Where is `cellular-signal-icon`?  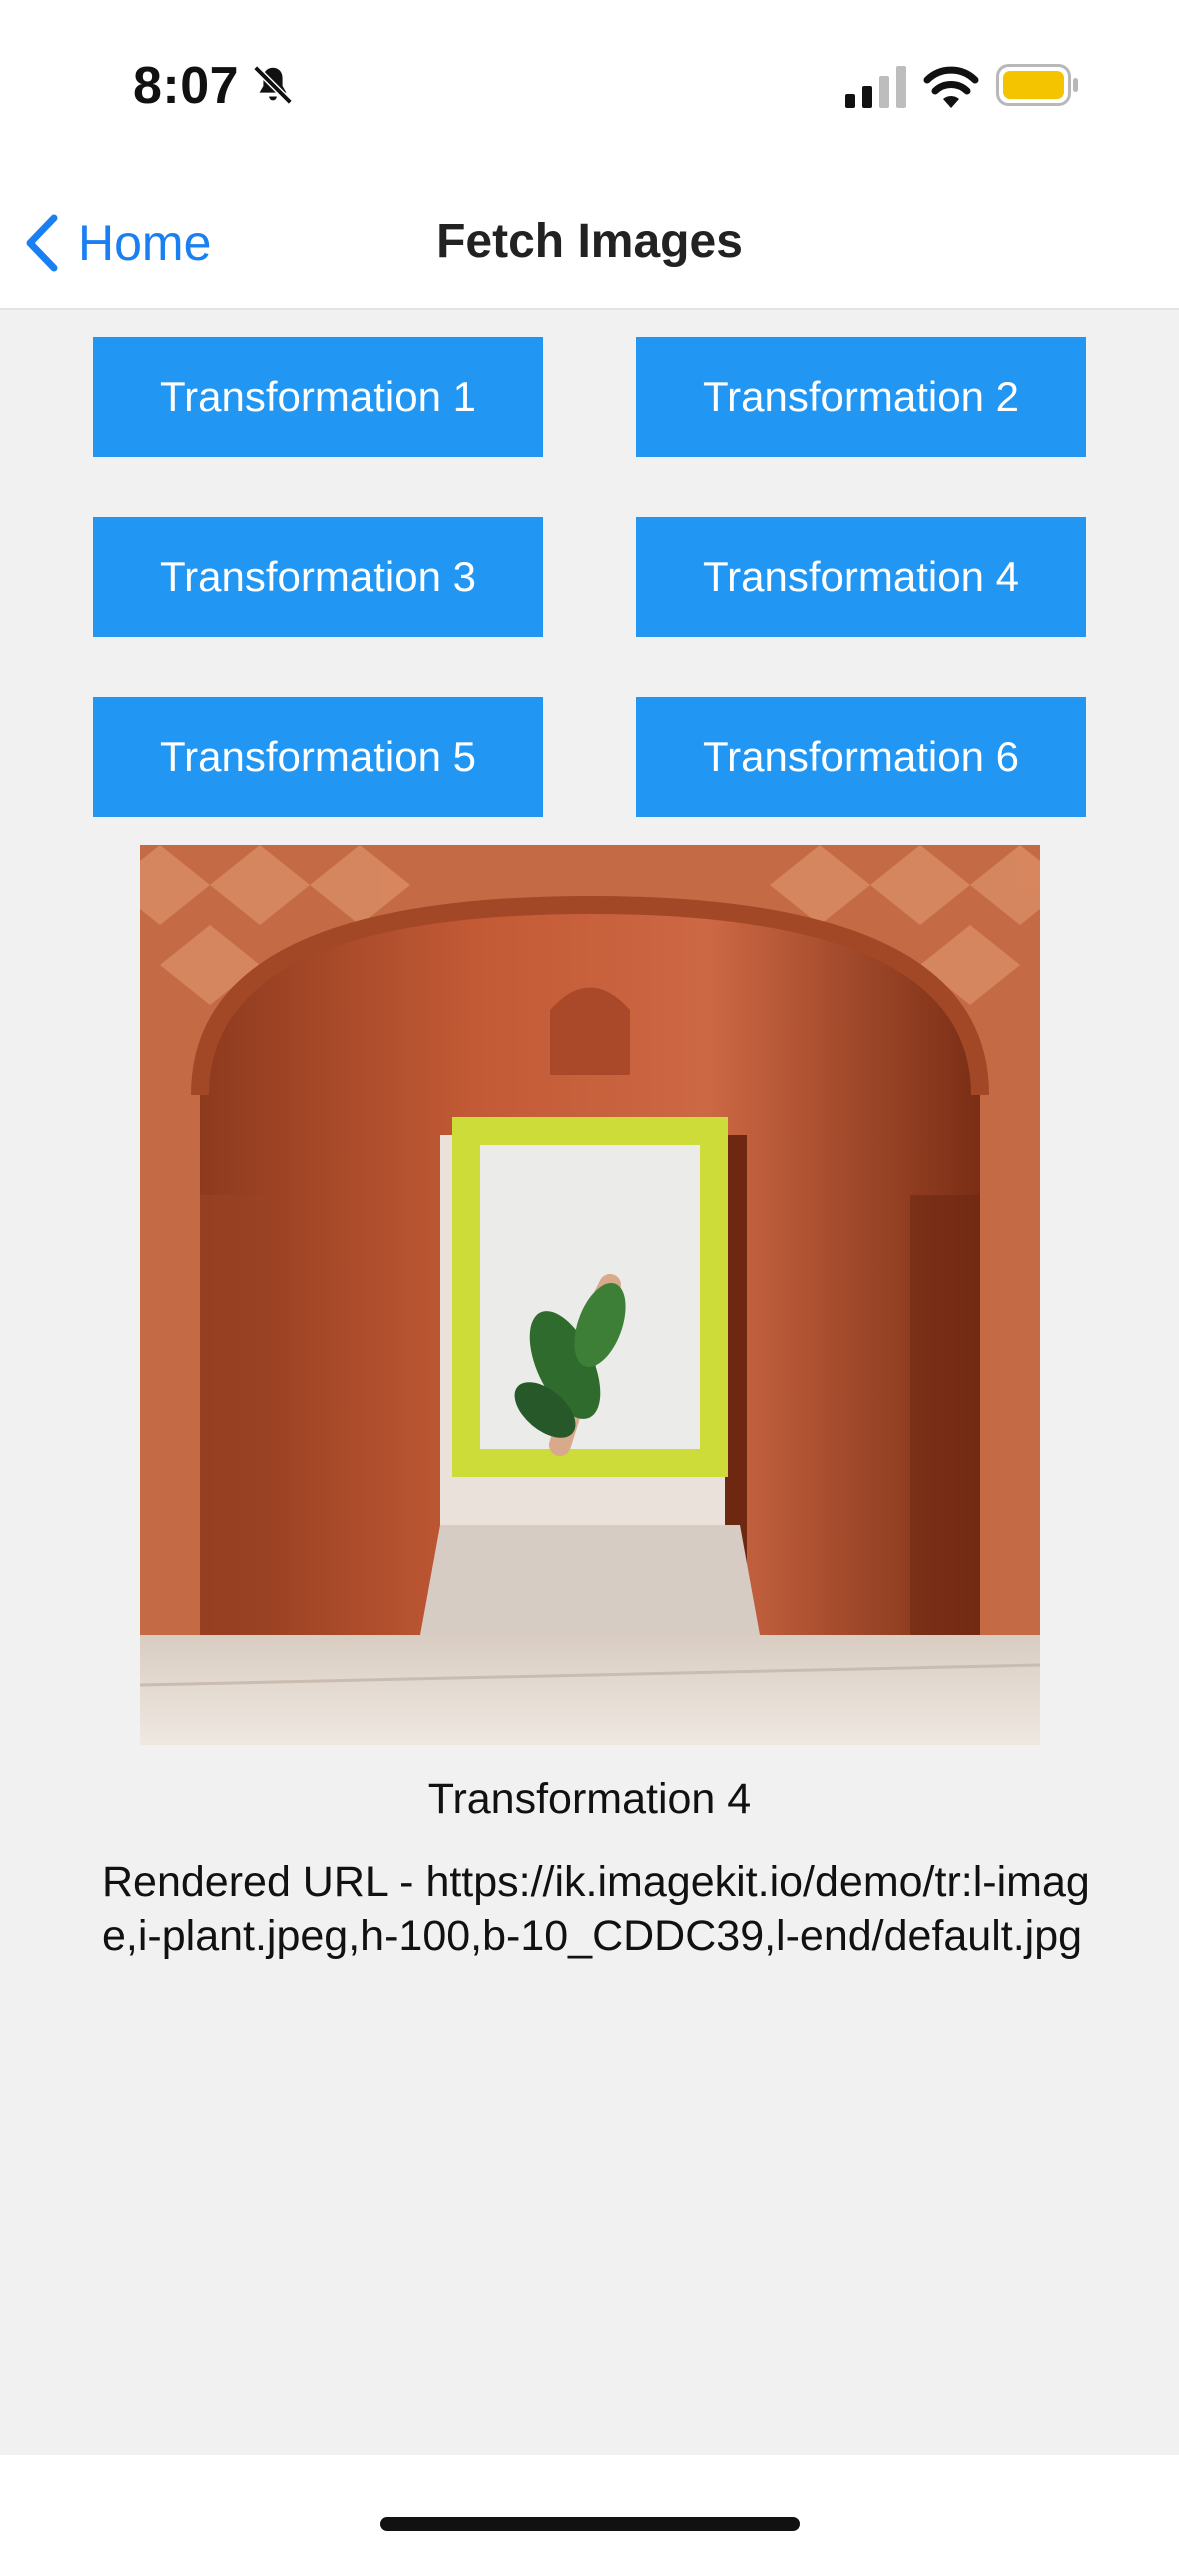
cellular-signal-icon is located at coordinates (875, 87).